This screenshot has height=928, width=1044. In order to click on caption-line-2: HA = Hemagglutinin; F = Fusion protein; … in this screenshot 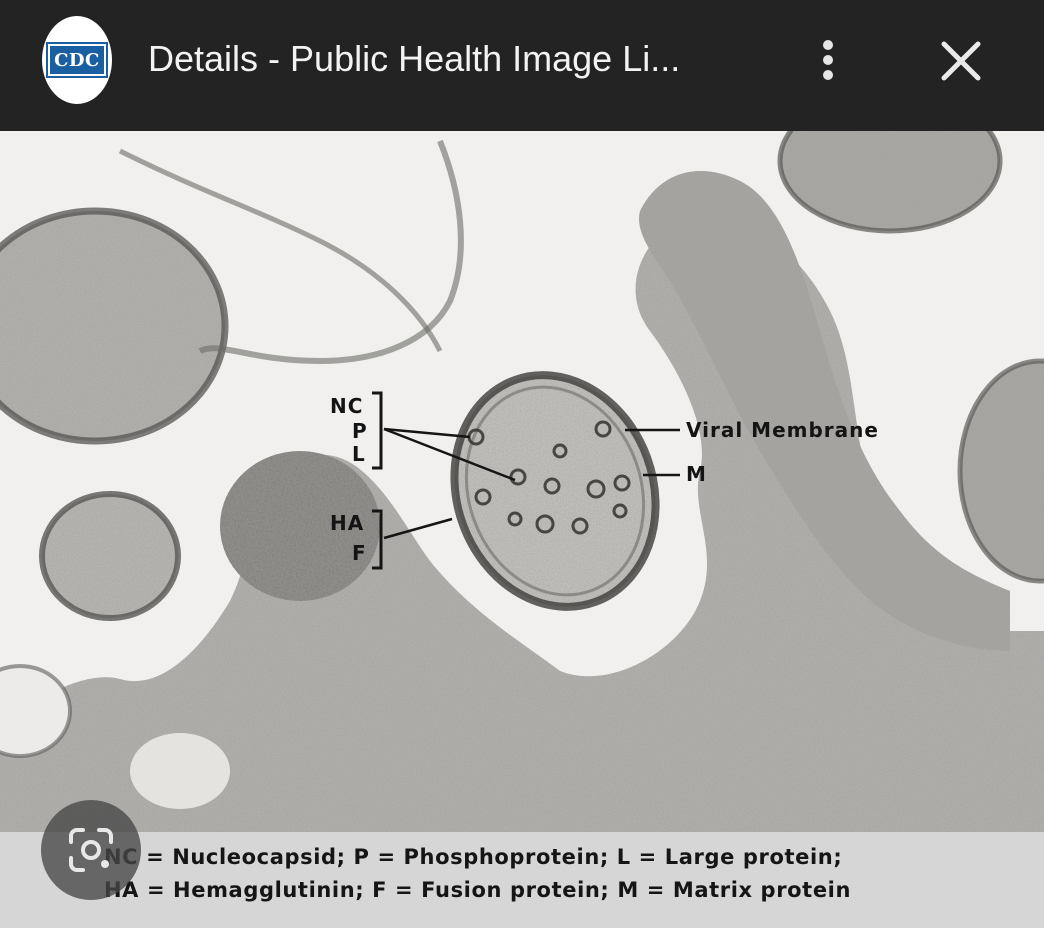, I will do `click(478, 890)`.